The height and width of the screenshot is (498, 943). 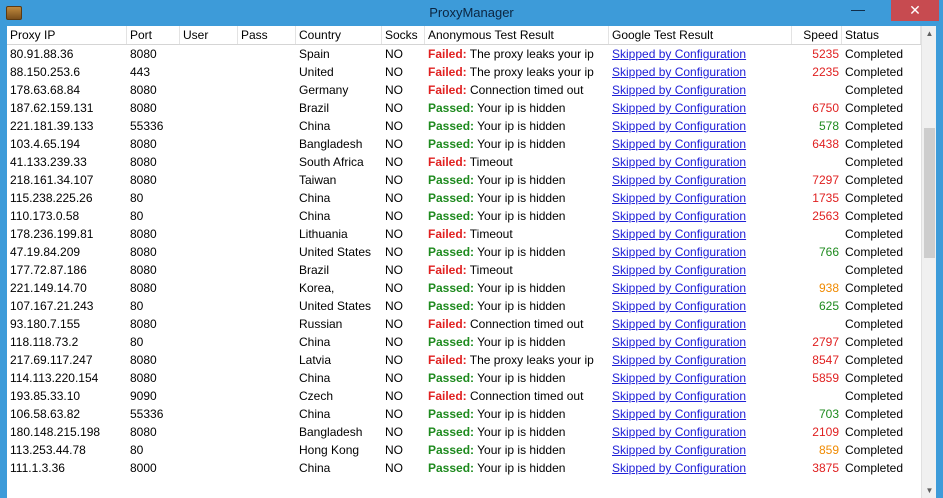 I want to click on column-header-port: Port, so click(x=153, y=35).